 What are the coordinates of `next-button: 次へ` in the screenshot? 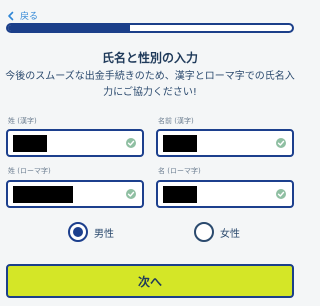 It's located at (150, 281).